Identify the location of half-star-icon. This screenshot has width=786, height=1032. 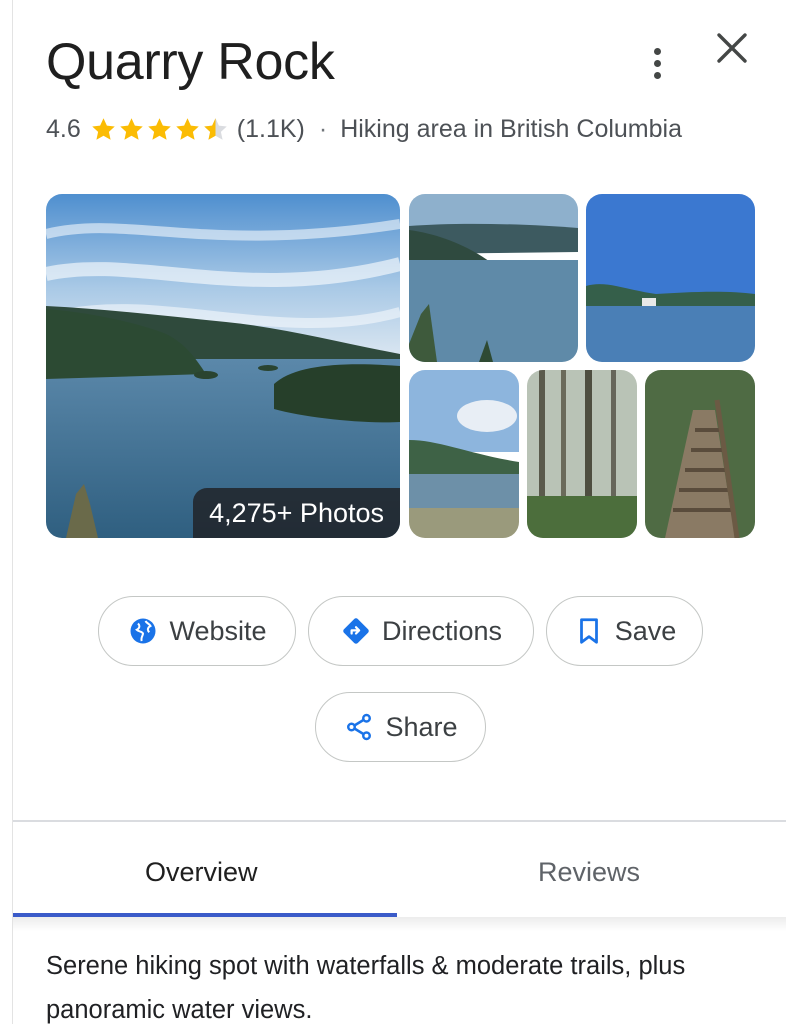
(215, 128).